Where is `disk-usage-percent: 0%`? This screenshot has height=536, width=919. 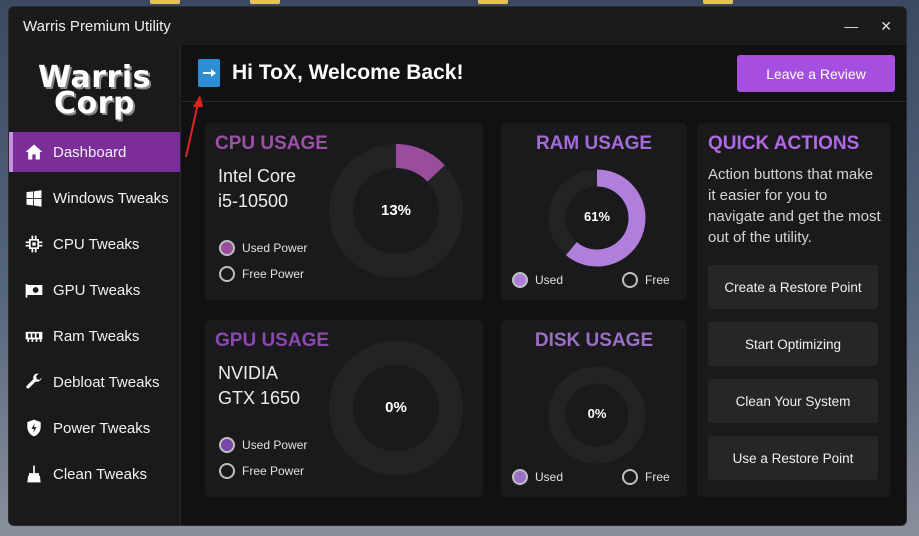 disk-usage-percent: 0% is located at coordinates (597, 413).